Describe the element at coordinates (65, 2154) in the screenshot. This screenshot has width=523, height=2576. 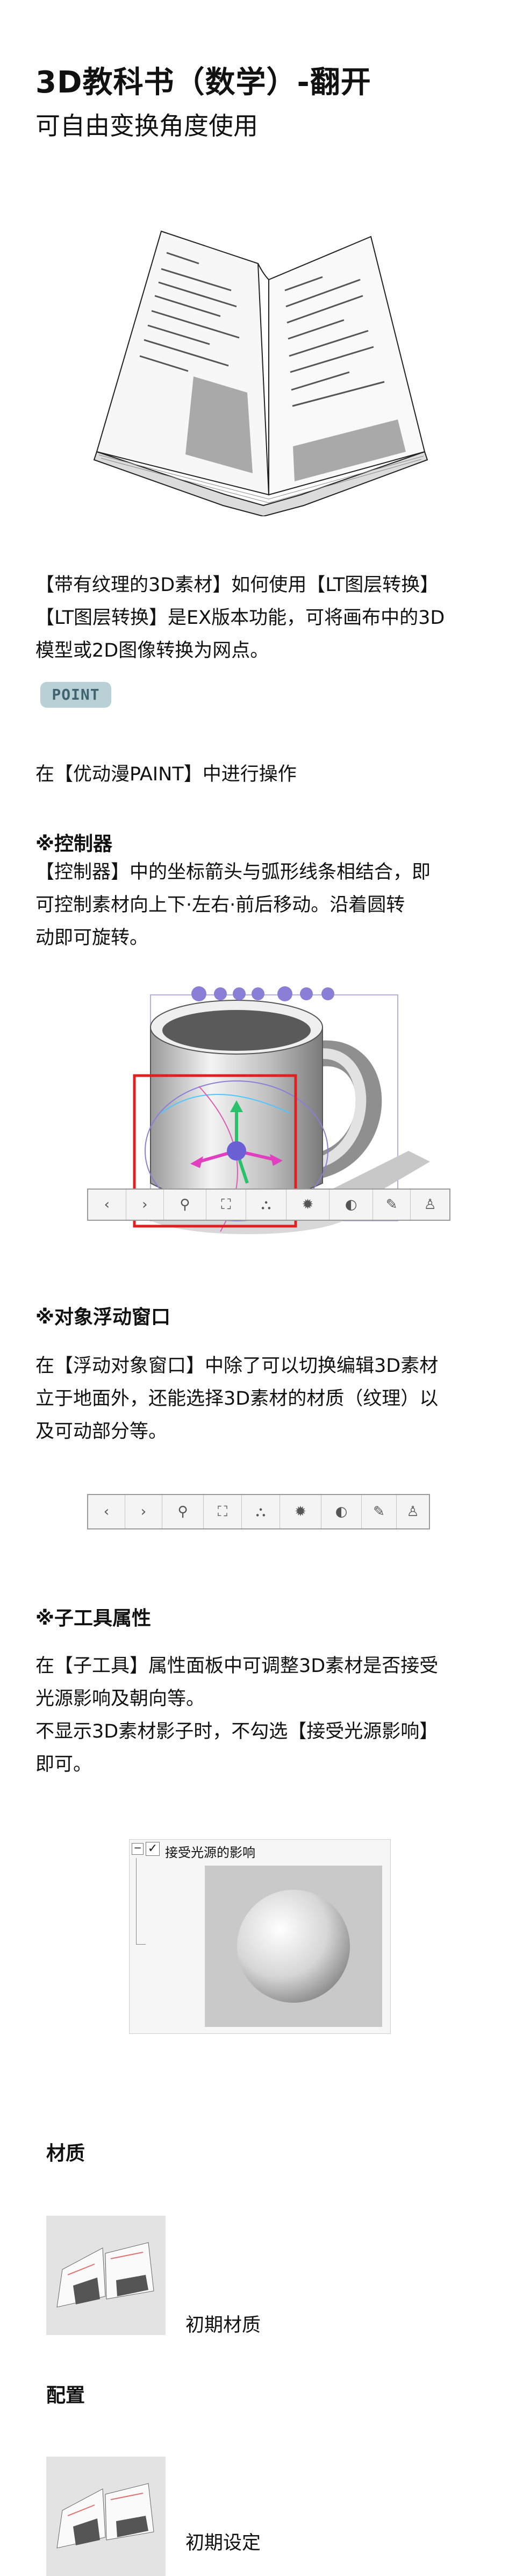
I see `material-heading: 材质` at that location.